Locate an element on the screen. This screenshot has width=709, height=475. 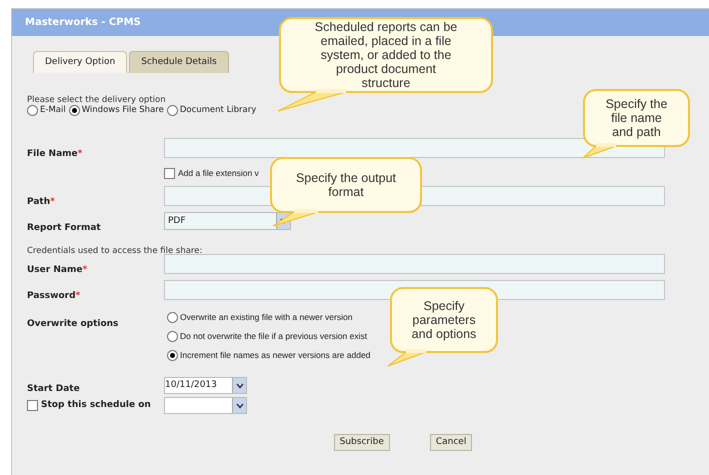
checkbox-label: Add a file extension v is located at coordinates (218, 173).